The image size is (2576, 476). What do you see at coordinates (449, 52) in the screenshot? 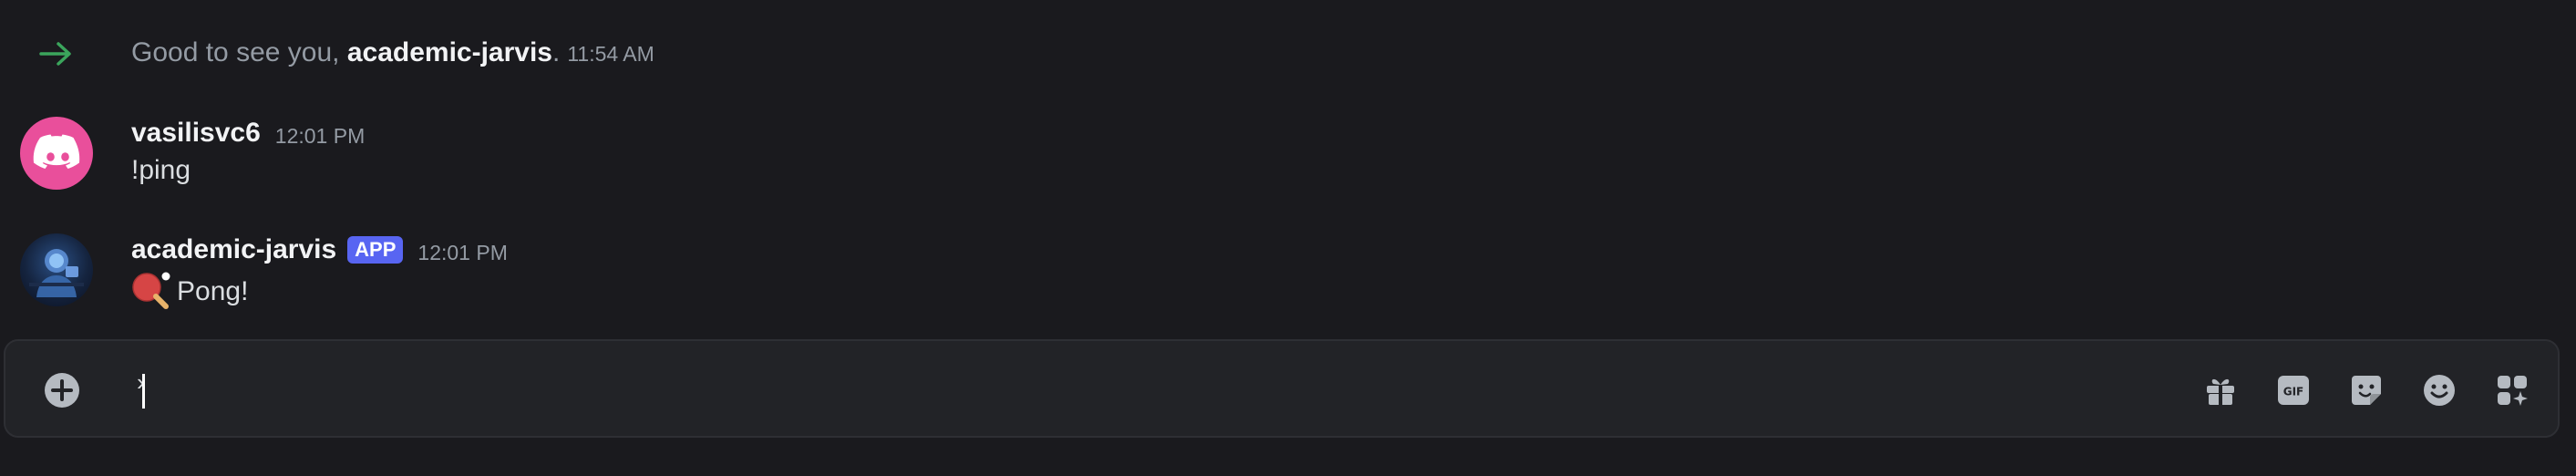
I see `welcome-username: academic-jarvis` at bounding box center [449, 52].